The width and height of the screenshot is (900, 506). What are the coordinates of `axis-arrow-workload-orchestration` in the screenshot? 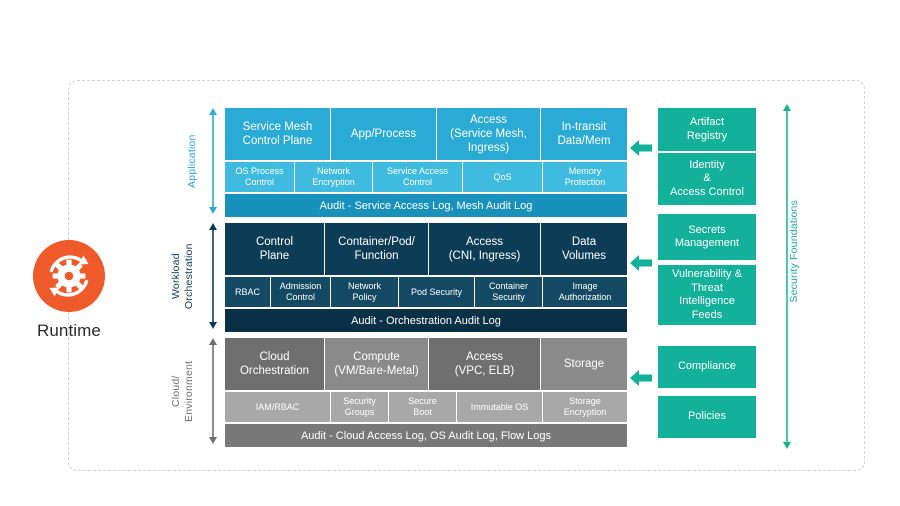 It's located at (213, 276).